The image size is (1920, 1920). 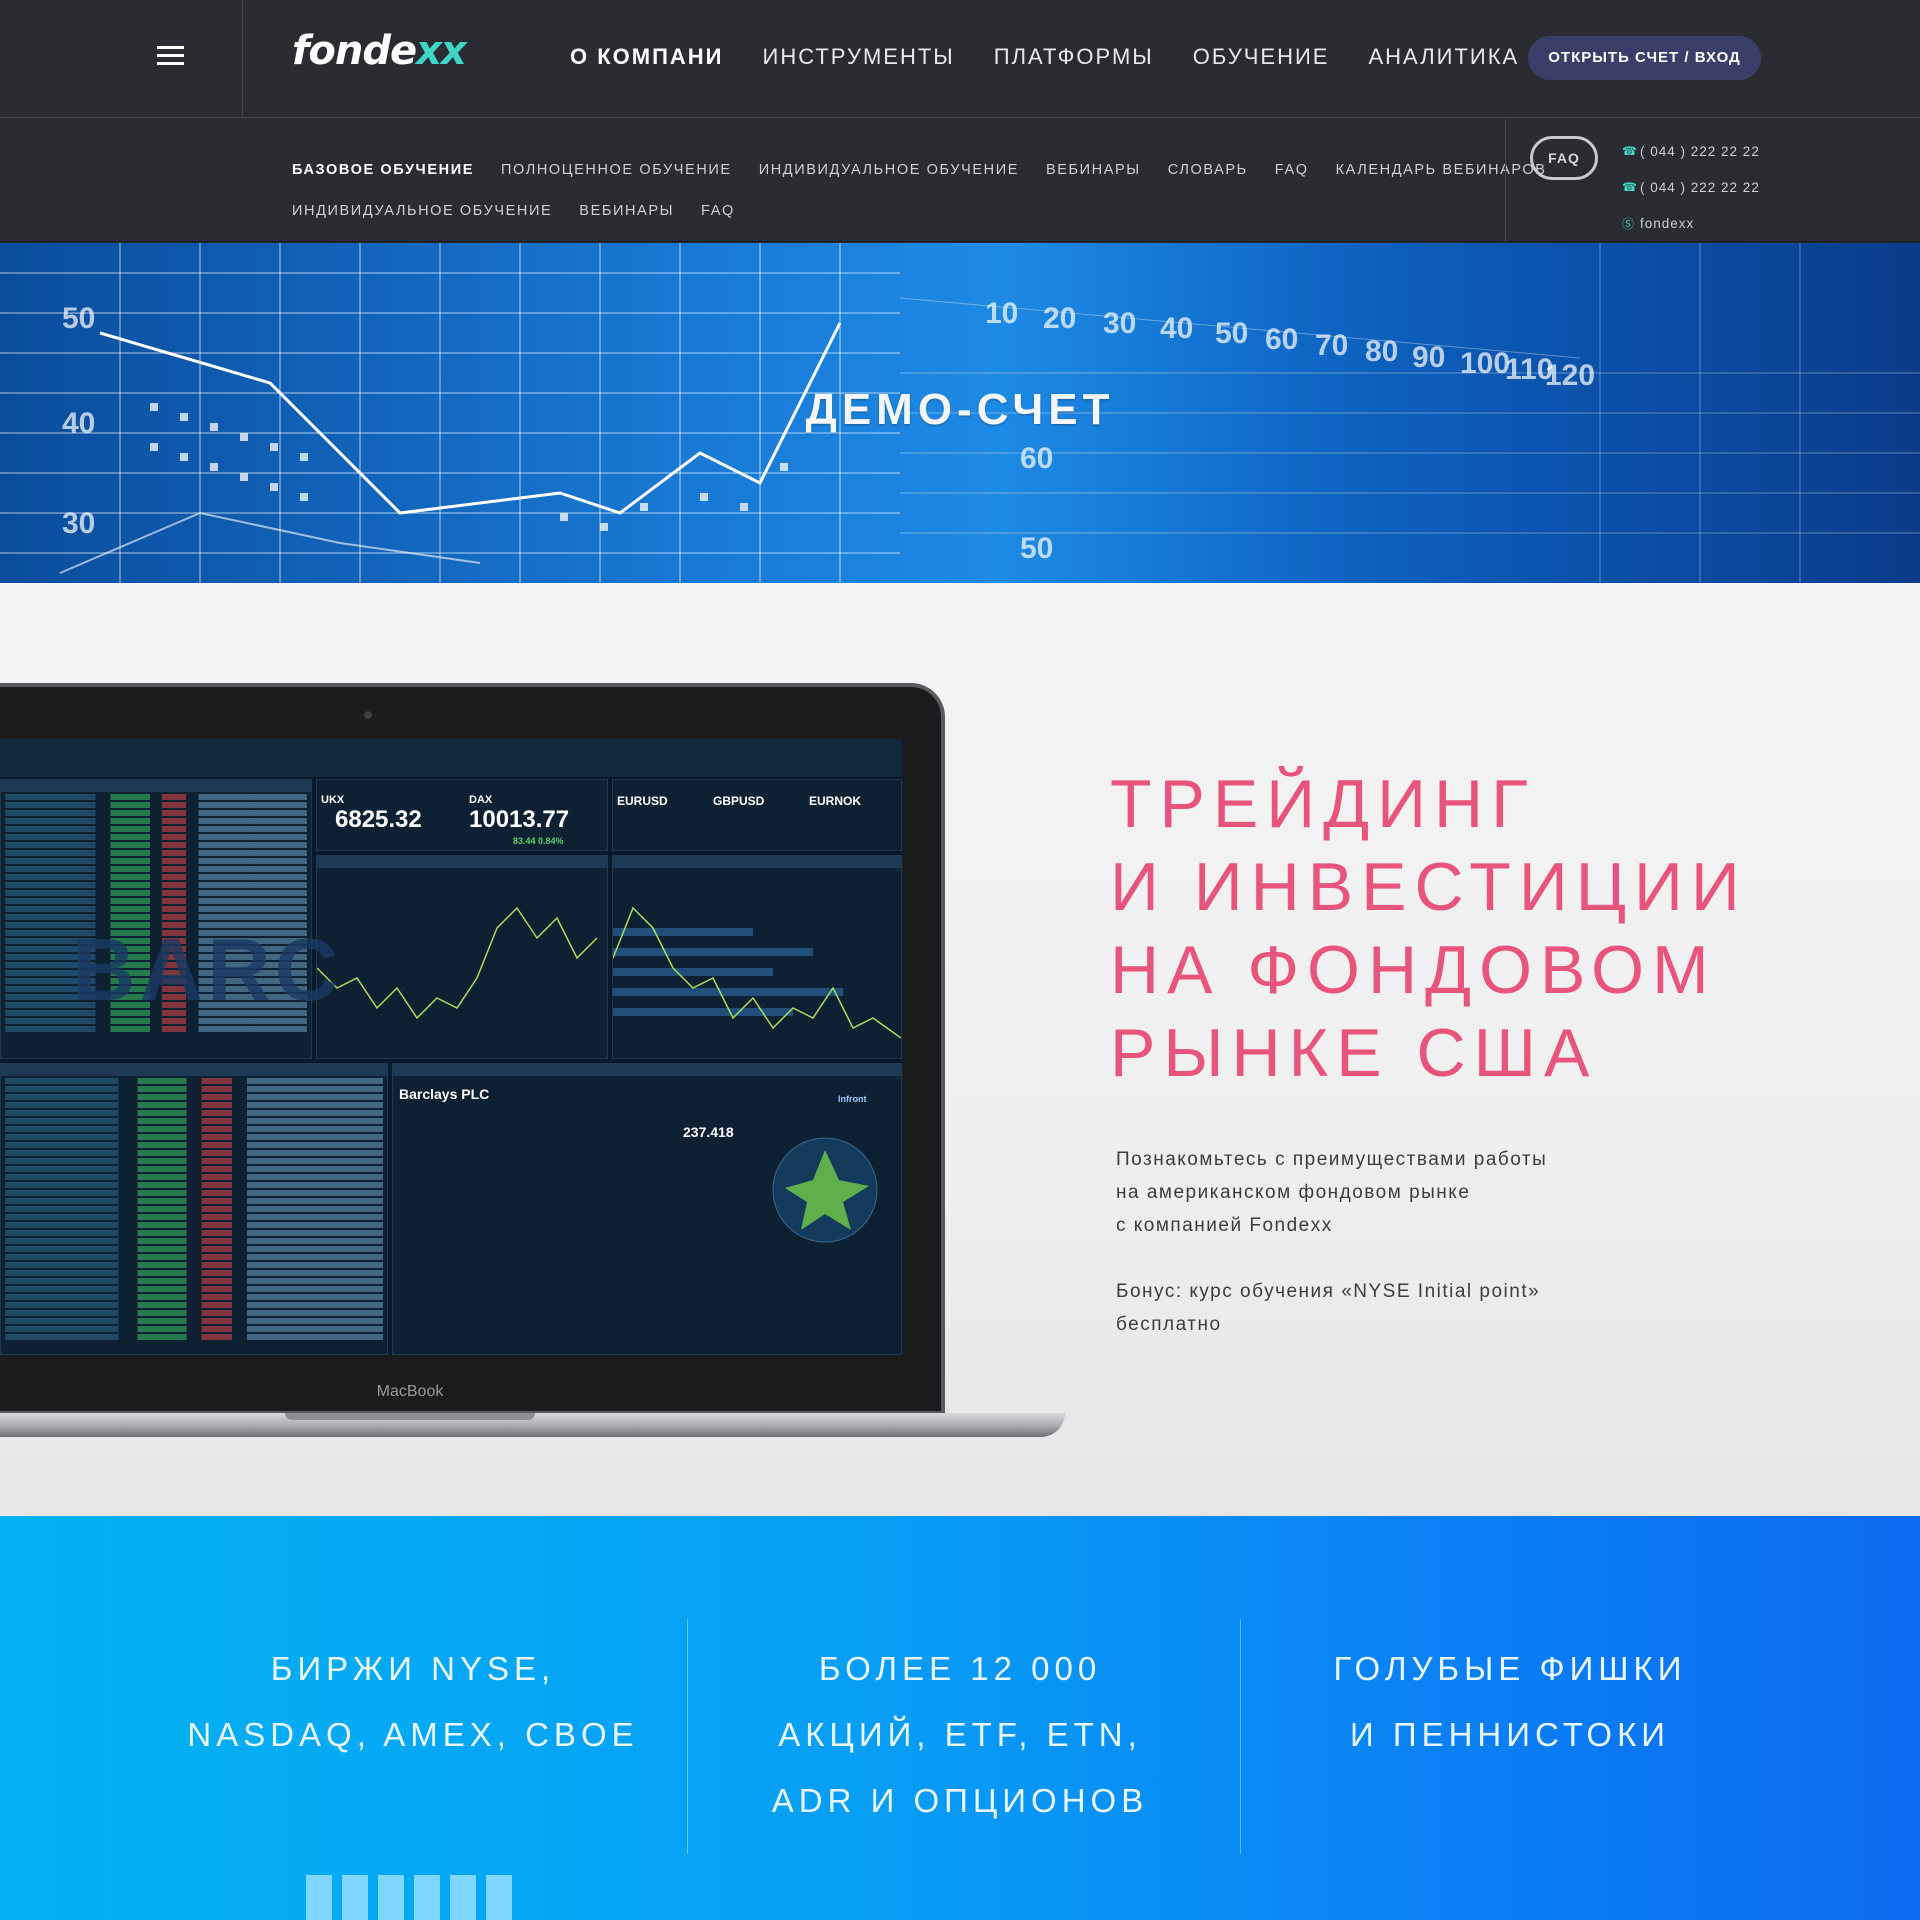 I want to click on description-line-2: на американском фондовом рынке, so click(x=1293, y=1192).